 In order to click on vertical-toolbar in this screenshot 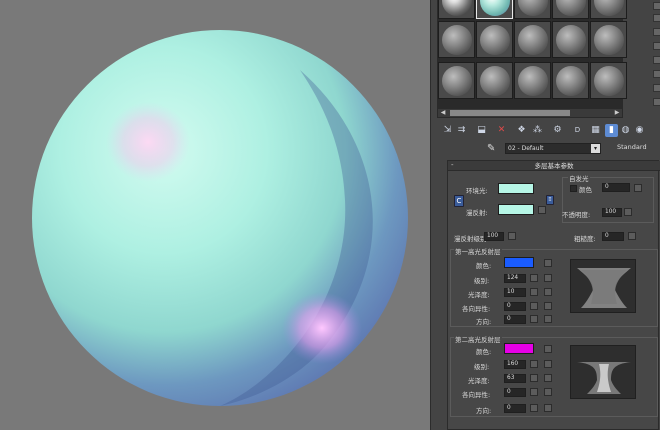, I will do `click(642, 65)`.